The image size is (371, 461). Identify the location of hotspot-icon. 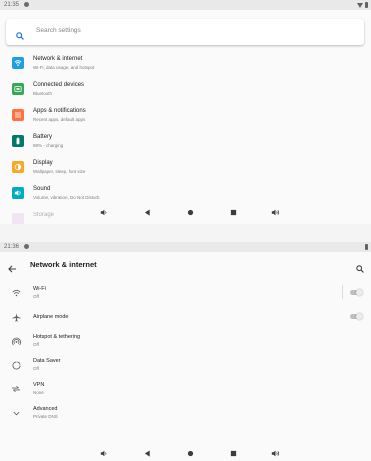
(16, 341).